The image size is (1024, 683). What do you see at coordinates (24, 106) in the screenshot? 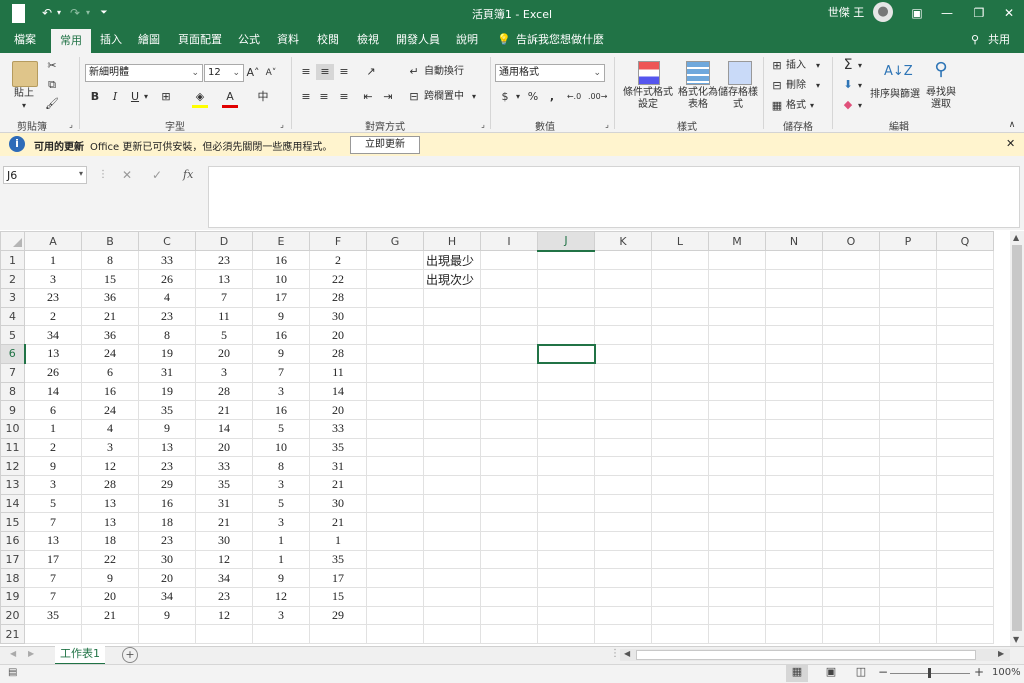
I see `paste-dropdown-icon: ▾` at bounding box center [24, 106].